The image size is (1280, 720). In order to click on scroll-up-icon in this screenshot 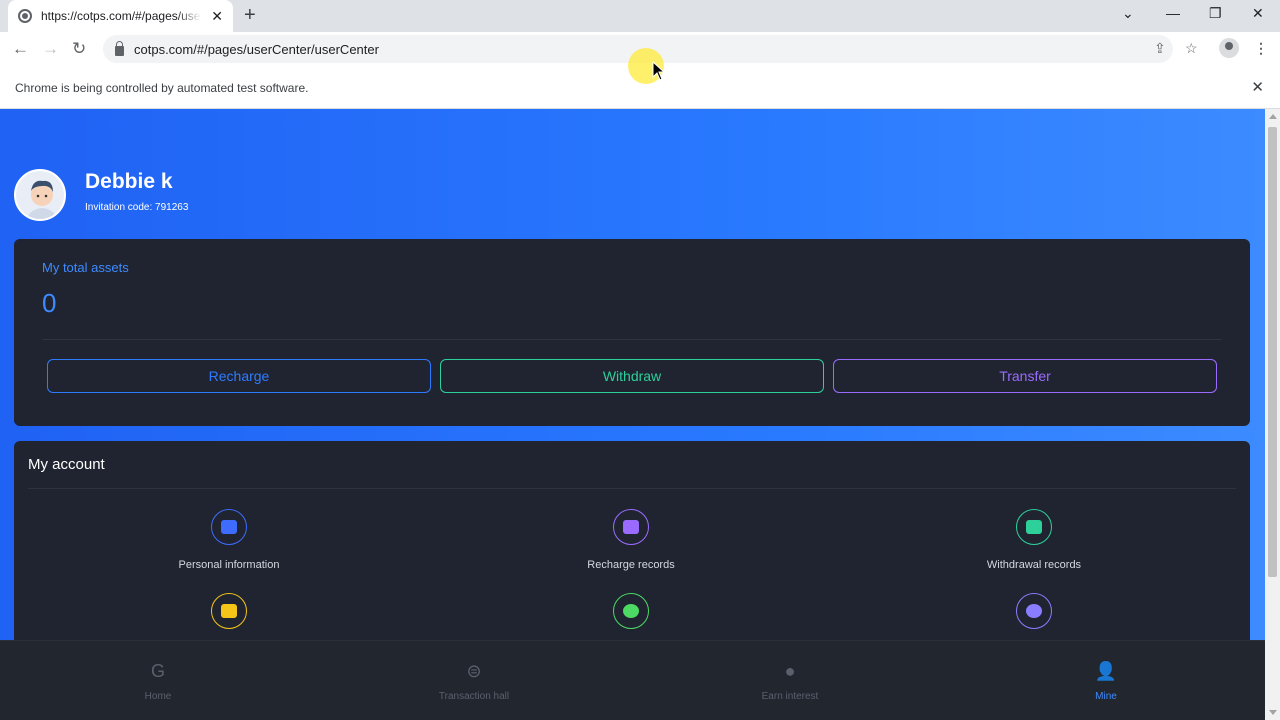, I will do `click(1273, 116)`.